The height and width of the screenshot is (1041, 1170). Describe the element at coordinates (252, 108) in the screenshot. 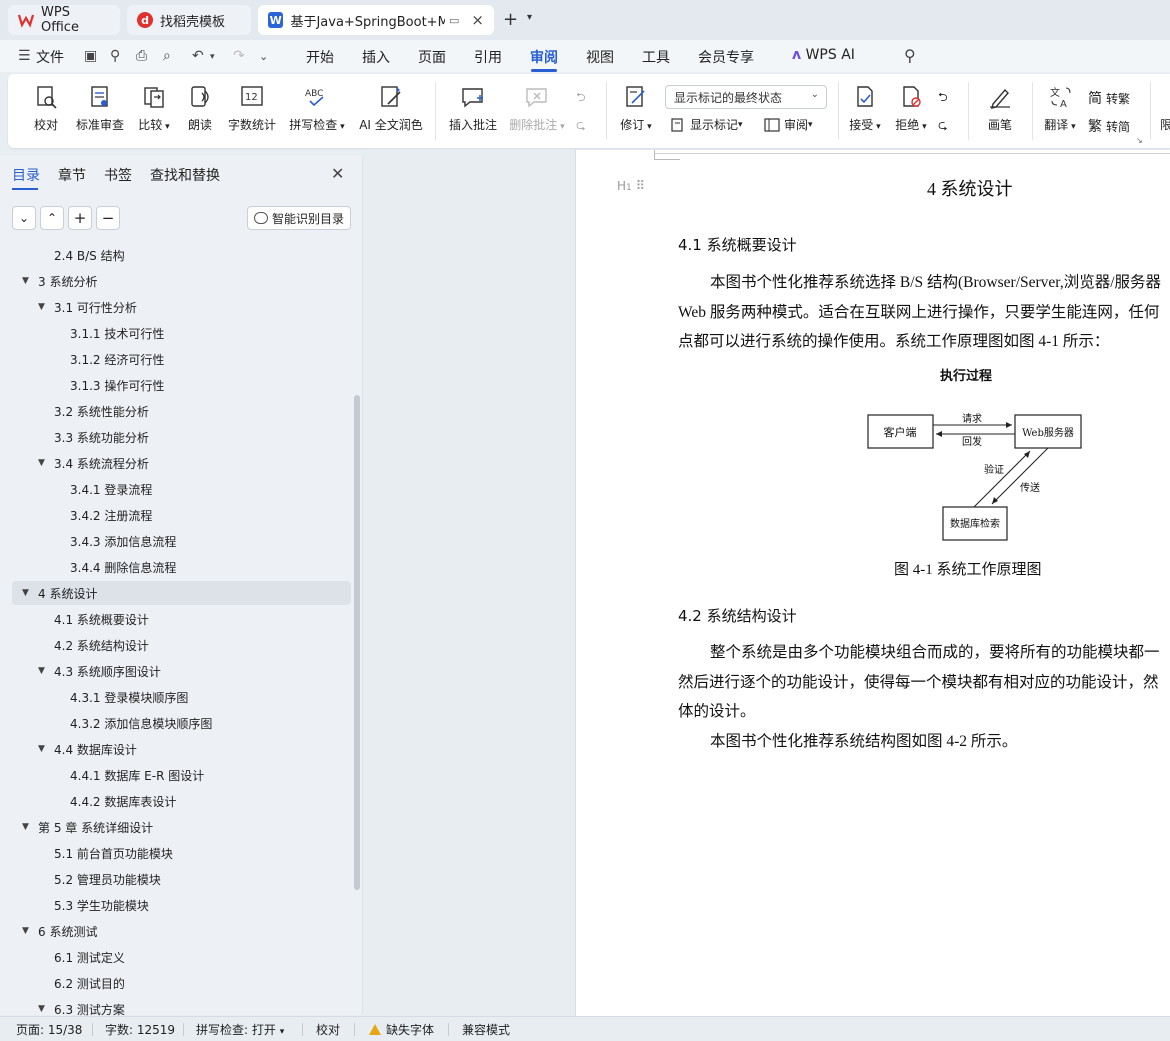

I see `word-count-button: 12 字数统计` at that location.